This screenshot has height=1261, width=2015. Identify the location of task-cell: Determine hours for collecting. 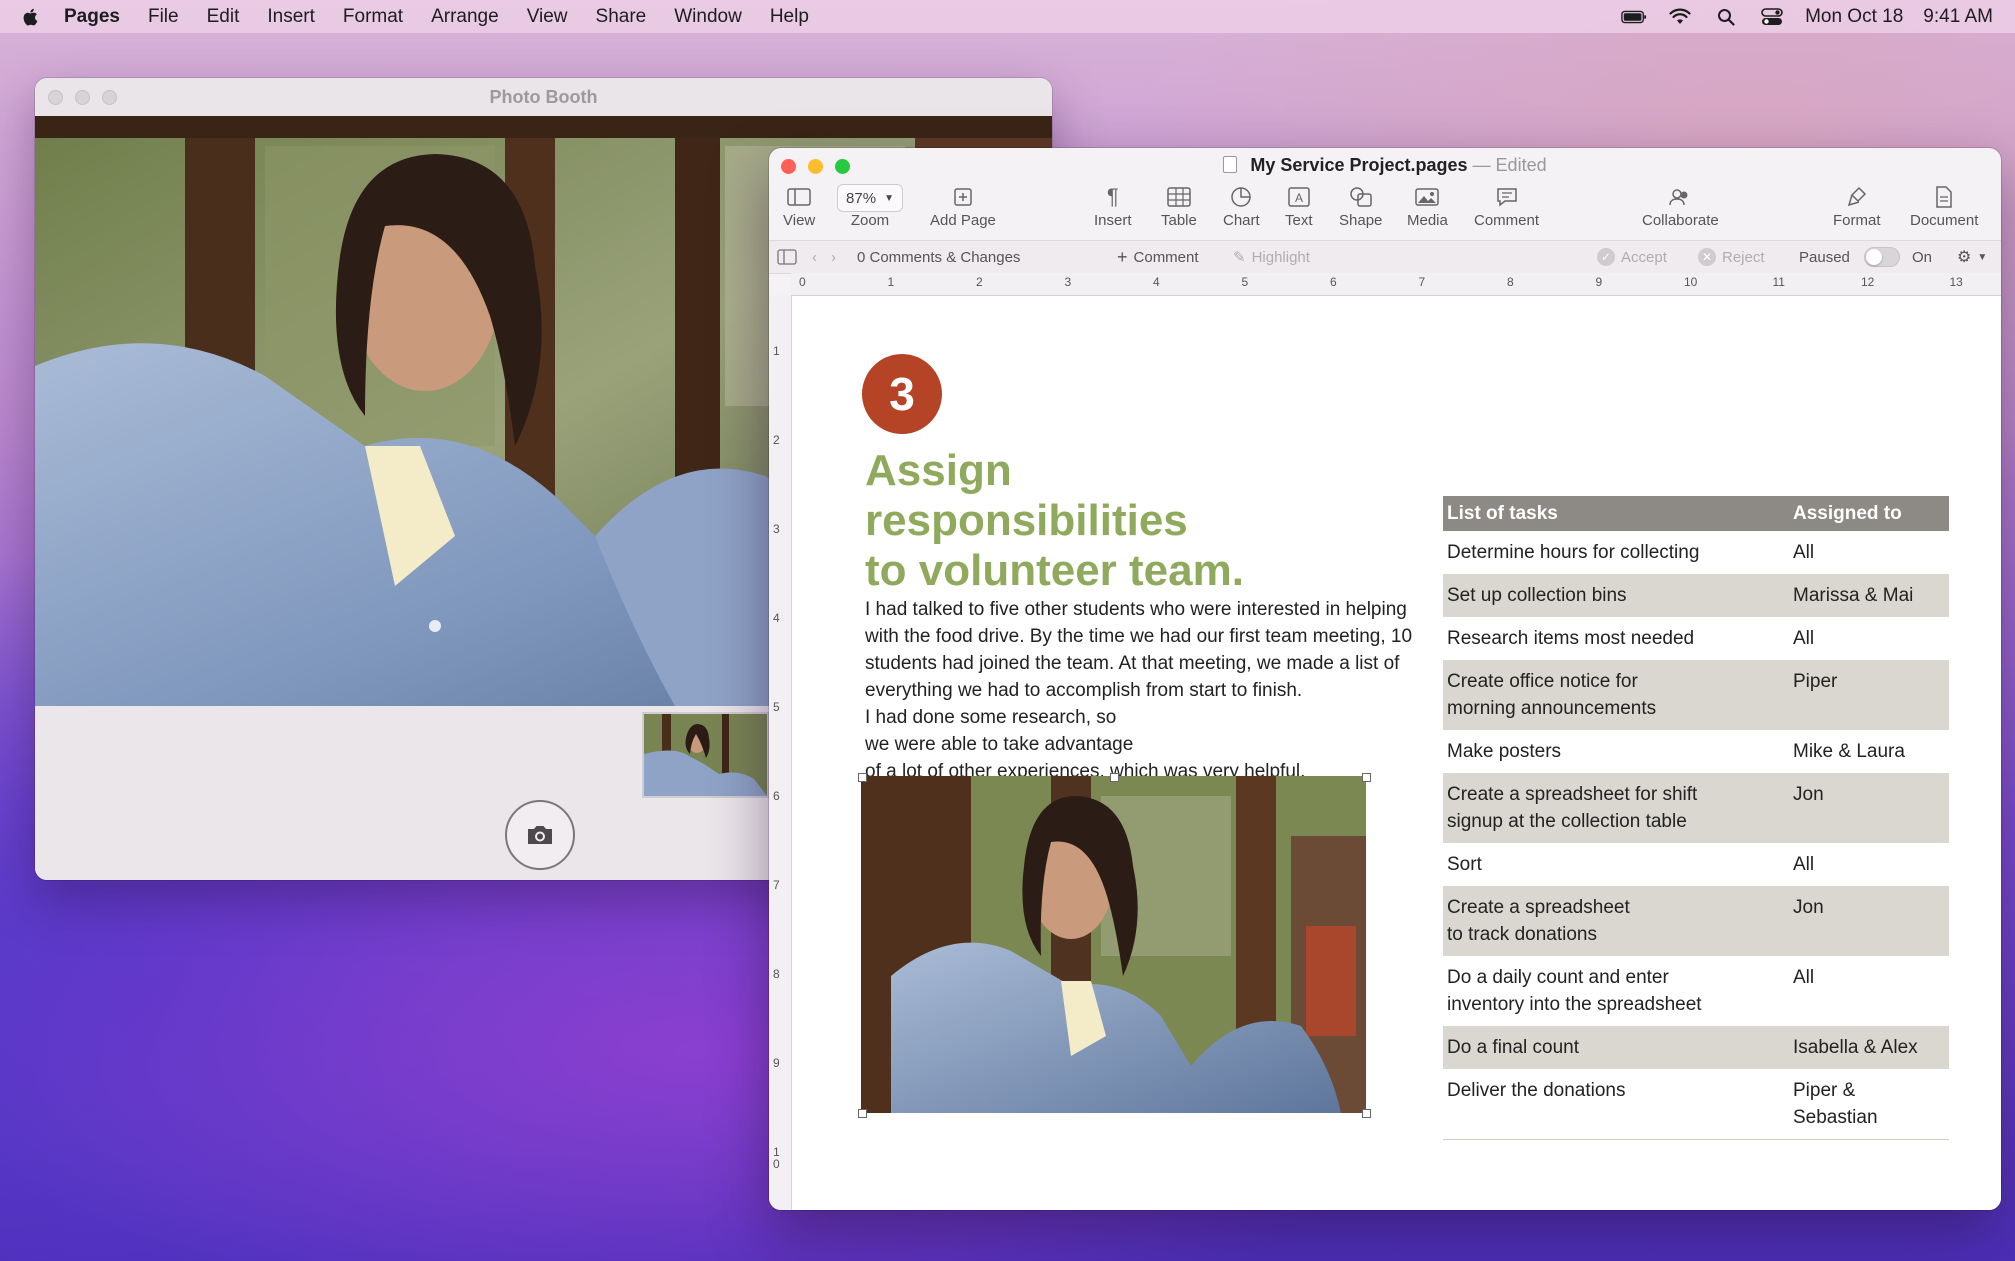
(1620, 552).